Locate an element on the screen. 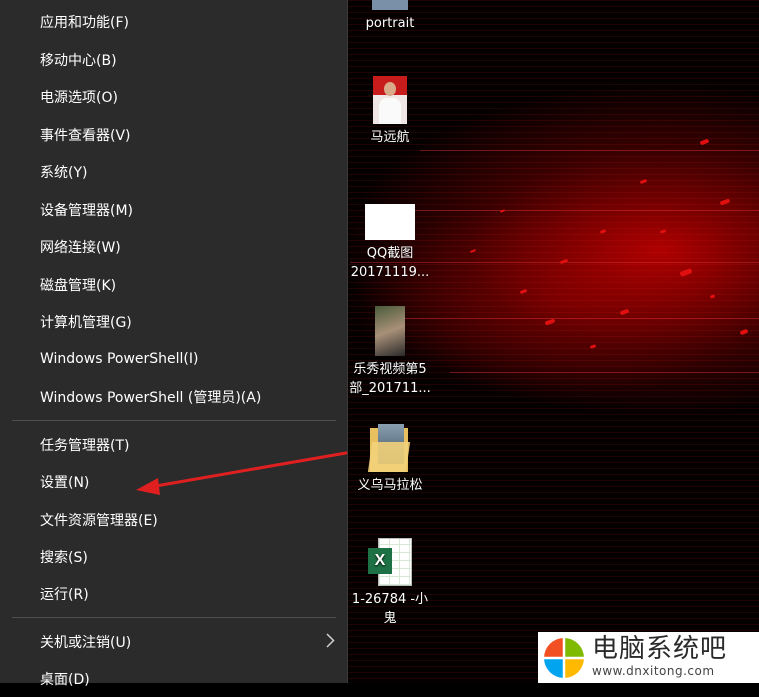 This screenshot has height=697, width=759. watermark: 电脑系统吧 www.dnxitong.com is located at coordinates (648, 657).